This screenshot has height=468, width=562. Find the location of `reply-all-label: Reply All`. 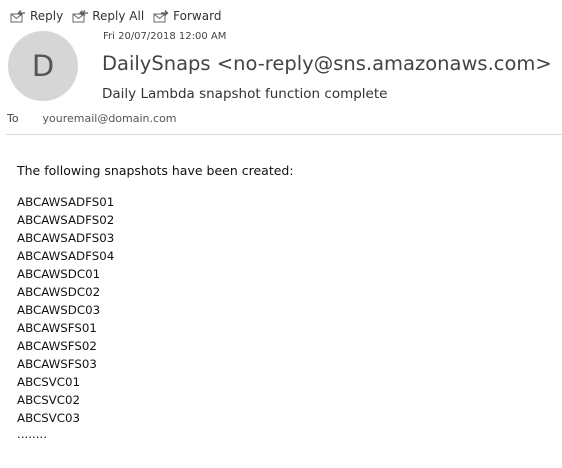

reply-all-label: Reply All is located at coordinates (118, 16).